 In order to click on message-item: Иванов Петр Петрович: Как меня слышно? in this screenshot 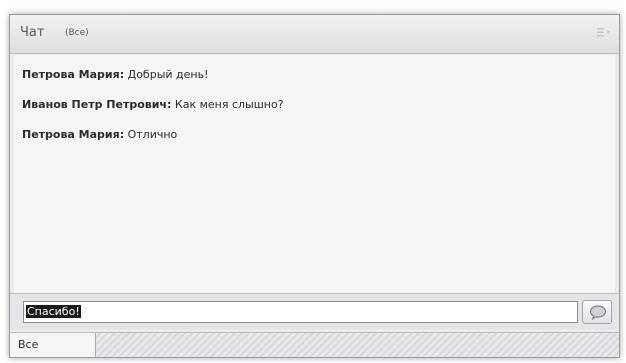, I will do `click(153, 104)`.